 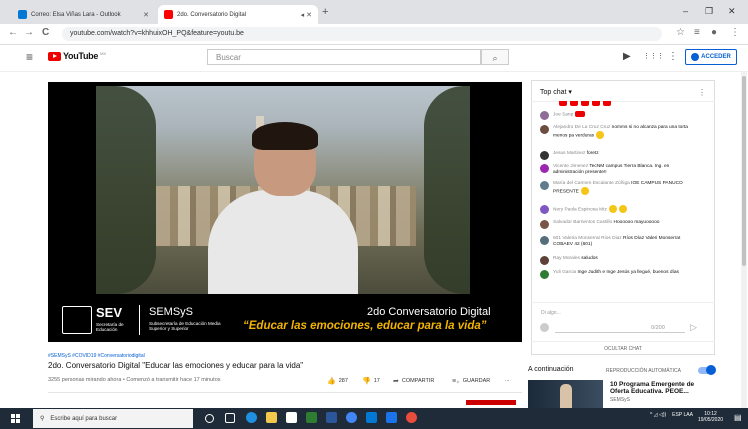 I want to click on taskbar-search-placeholder: Escribe aquí para buscar, so click(x=84, y=418).